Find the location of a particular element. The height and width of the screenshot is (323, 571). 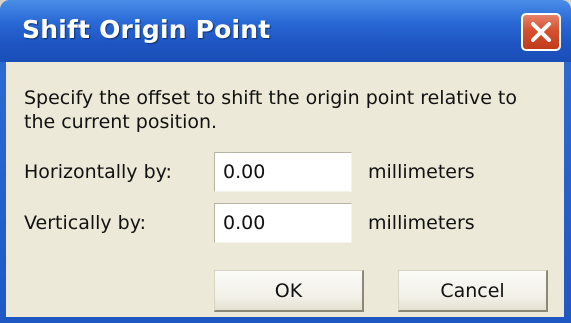

horizontal-label: Horizontally by: is located at coordinates (98, 172).